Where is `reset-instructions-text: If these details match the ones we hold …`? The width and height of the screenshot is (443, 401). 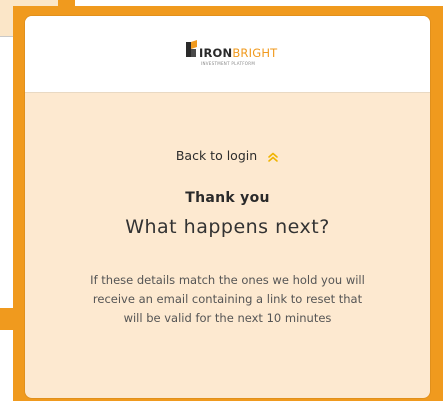 reset-instructions-text: If these details match the ones we hold … is located at coordinates (227, 299).